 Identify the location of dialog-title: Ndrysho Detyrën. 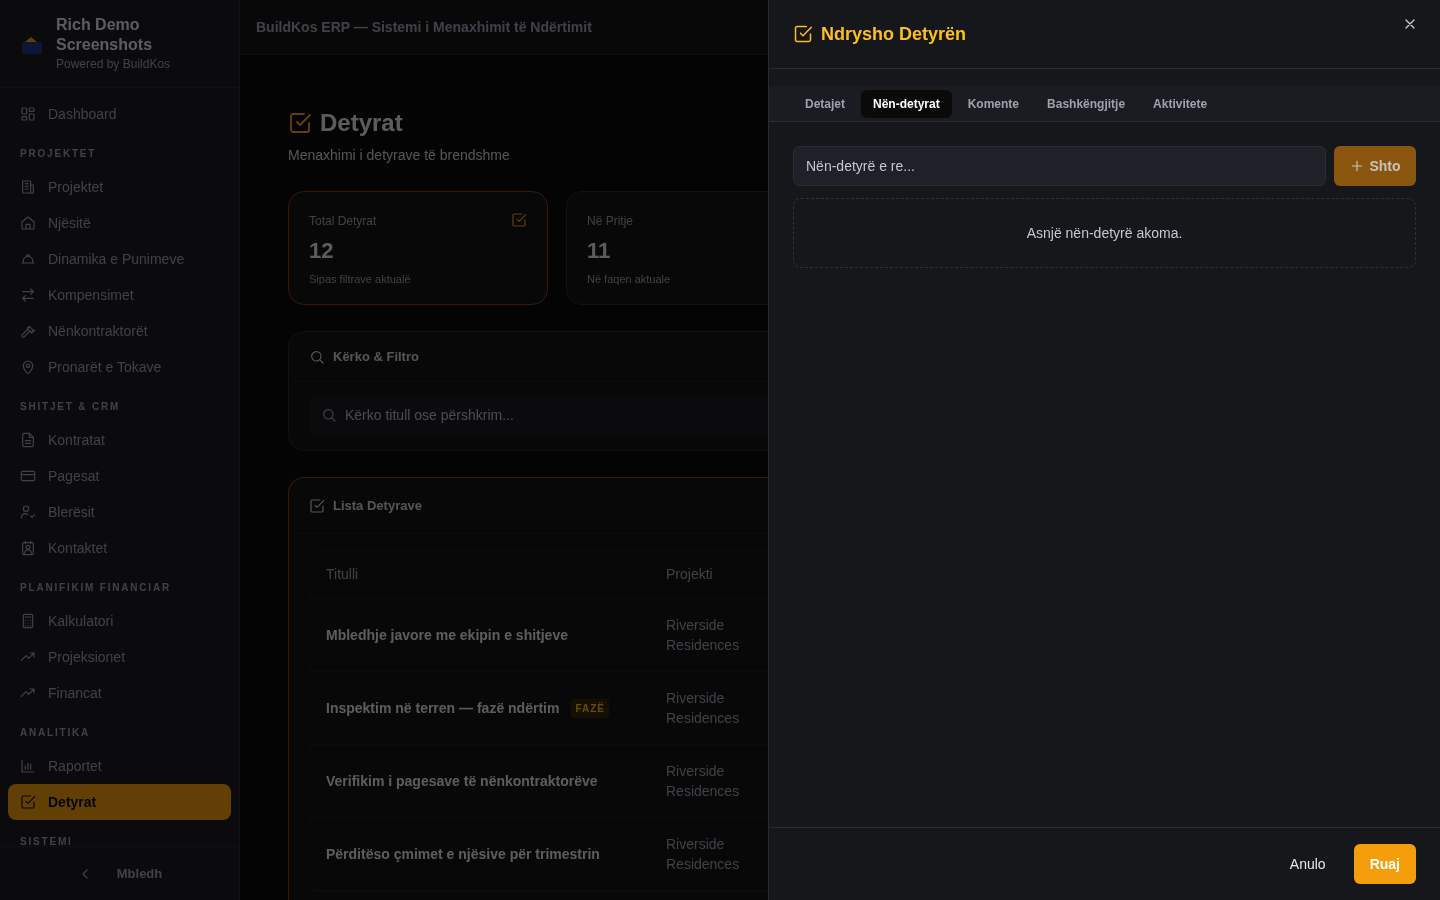
(894, 34).